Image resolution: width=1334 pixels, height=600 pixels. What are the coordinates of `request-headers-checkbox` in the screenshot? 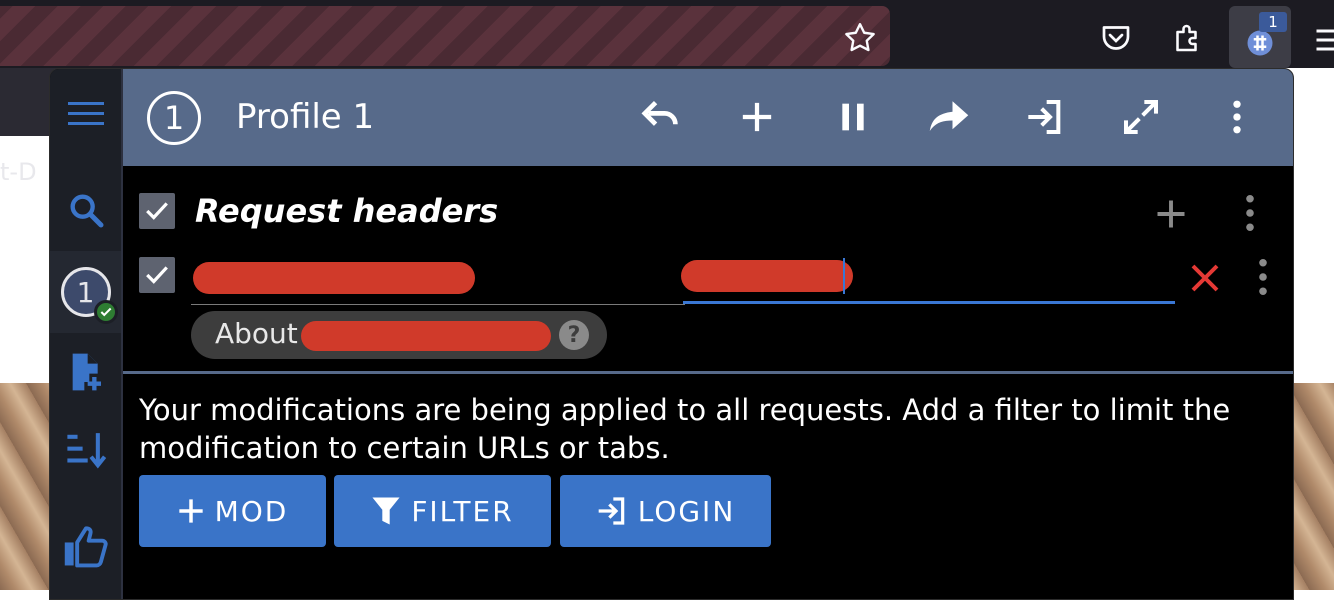 It's located at (157, 211).